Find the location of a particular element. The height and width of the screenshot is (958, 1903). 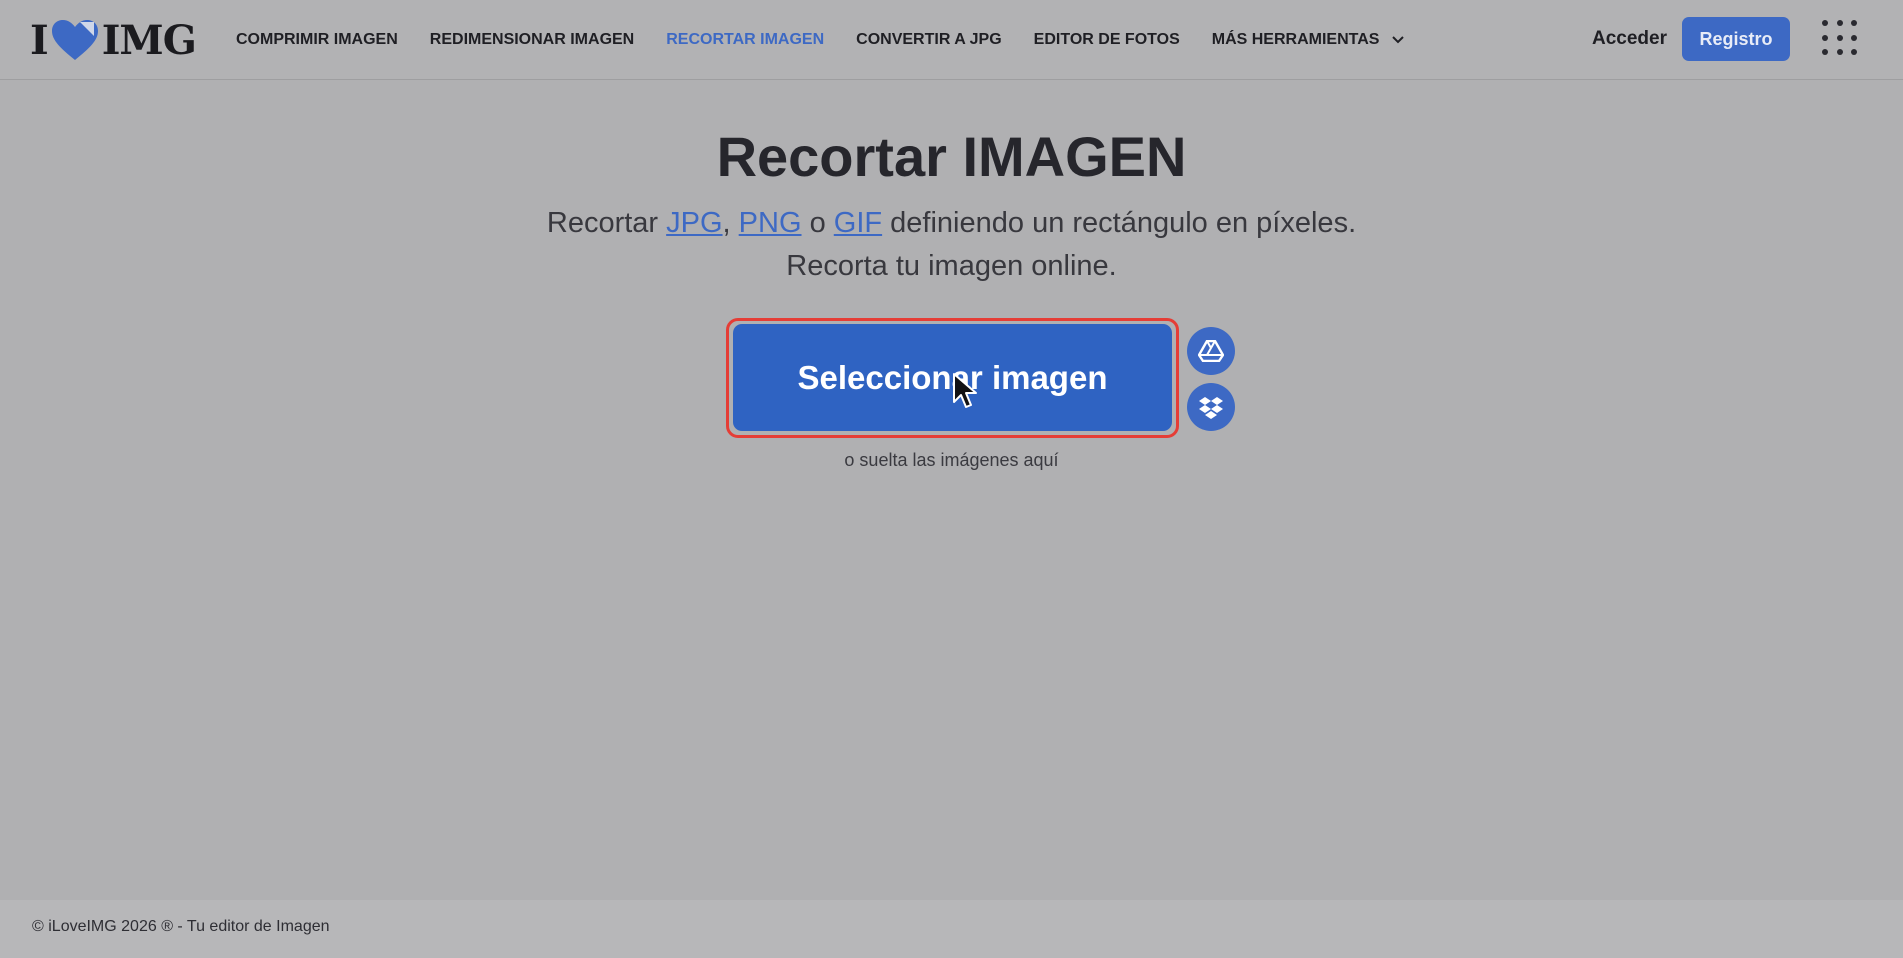

nav-item-recortar: RECORTAR IMAGEN is located at coordinates (745, 40).